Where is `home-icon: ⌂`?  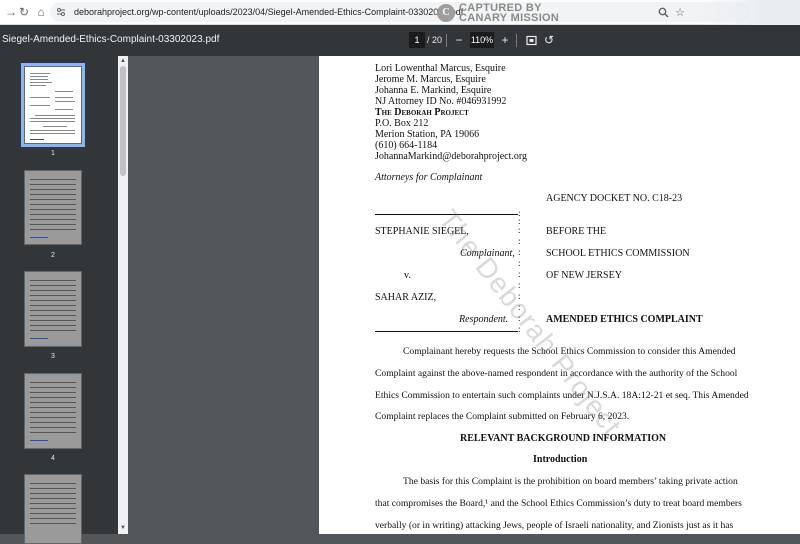
home-icon: ⌂ is located at coordinates (41, 12).